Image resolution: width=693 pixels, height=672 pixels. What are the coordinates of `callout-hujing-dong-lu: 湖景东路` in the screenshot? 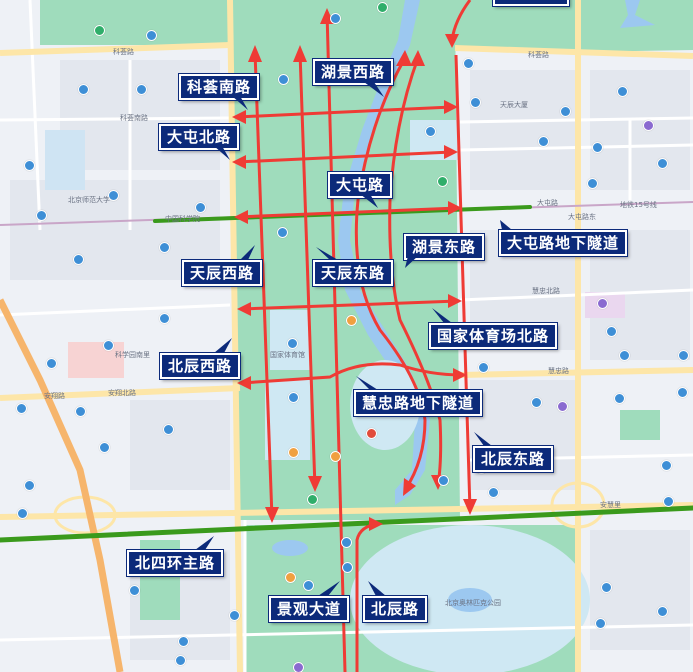 It's located at (444, 247).